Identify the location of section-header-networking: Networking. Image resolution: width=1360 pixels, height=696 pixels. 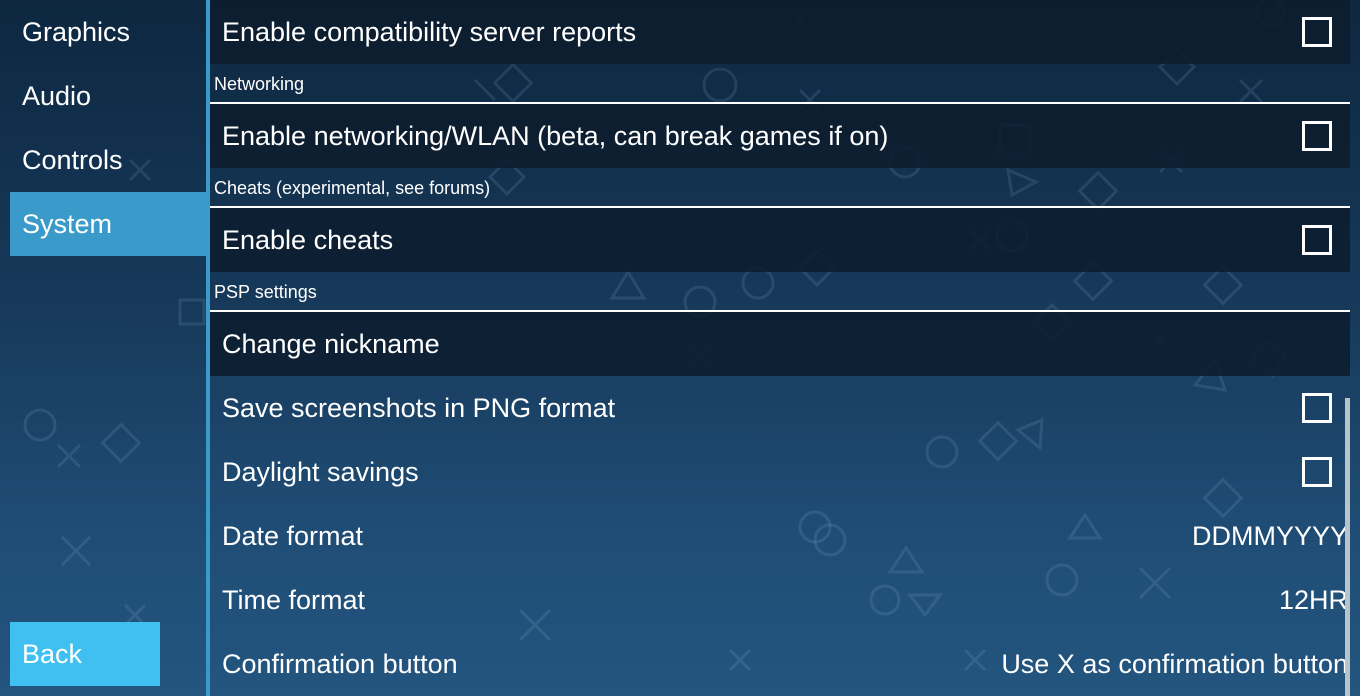
(780, 84).